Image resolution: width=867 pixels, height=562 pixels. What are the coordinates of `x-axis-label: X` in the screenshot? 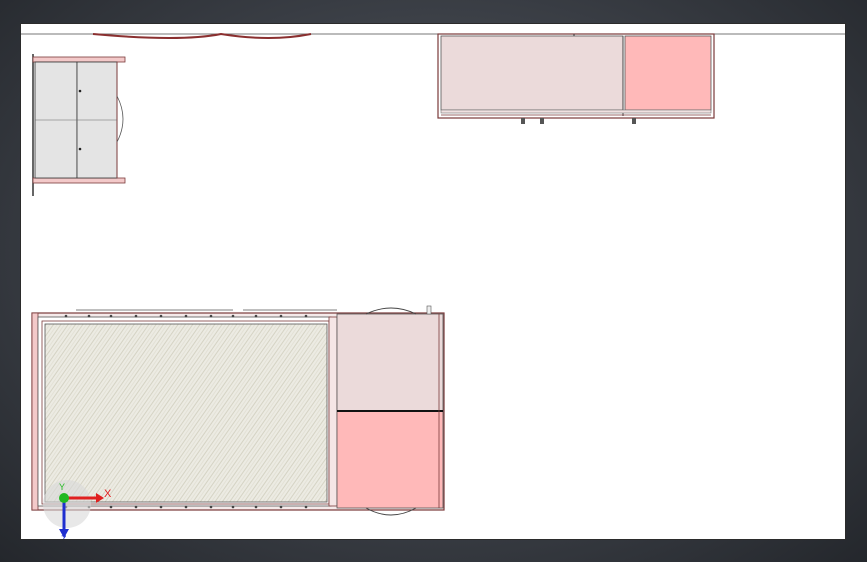 It's located at (108, 494).